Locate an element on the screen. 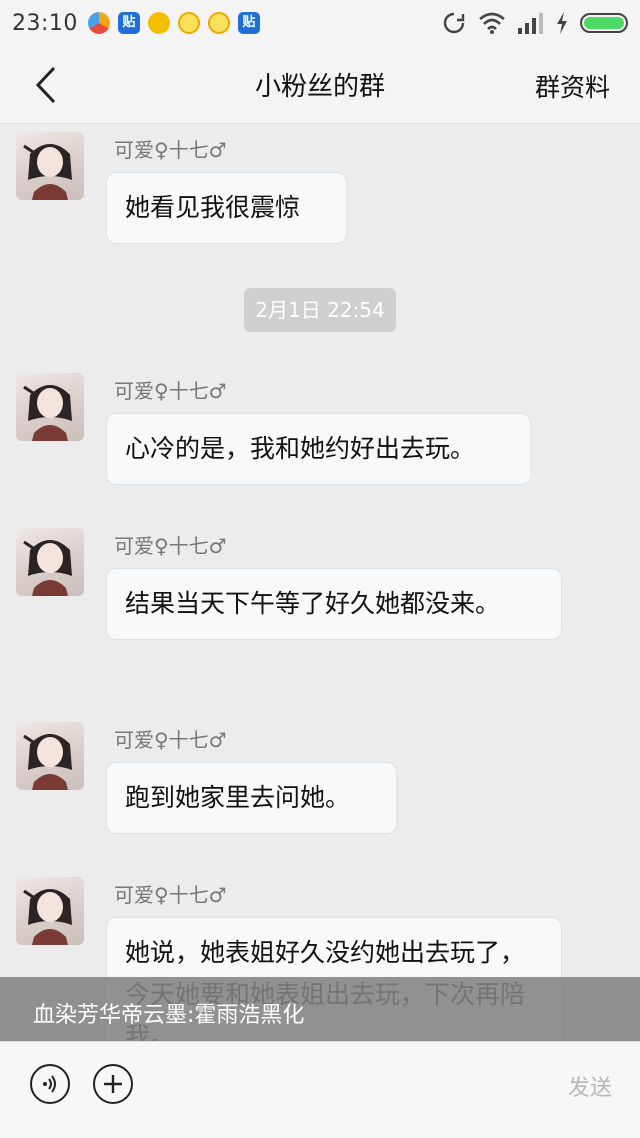 This screenshot has width=640, height=1138. send-button: 发送 is located at coordinates (590, 1086).